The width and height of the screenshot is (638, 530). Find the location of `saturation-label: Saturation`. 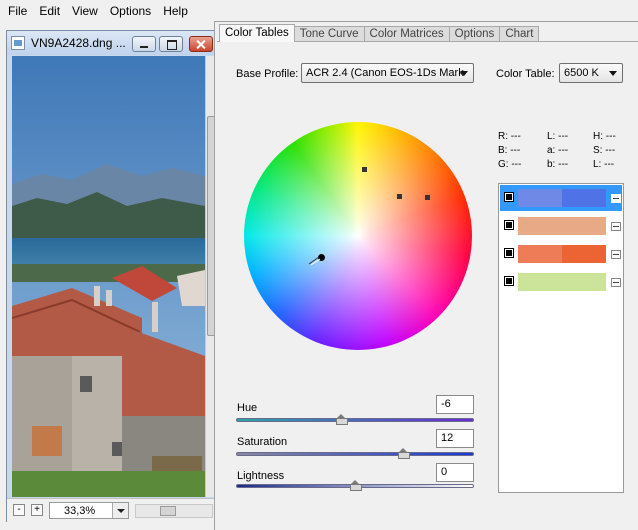

saturation-label: Saturation is located at coordinates (262, 442).